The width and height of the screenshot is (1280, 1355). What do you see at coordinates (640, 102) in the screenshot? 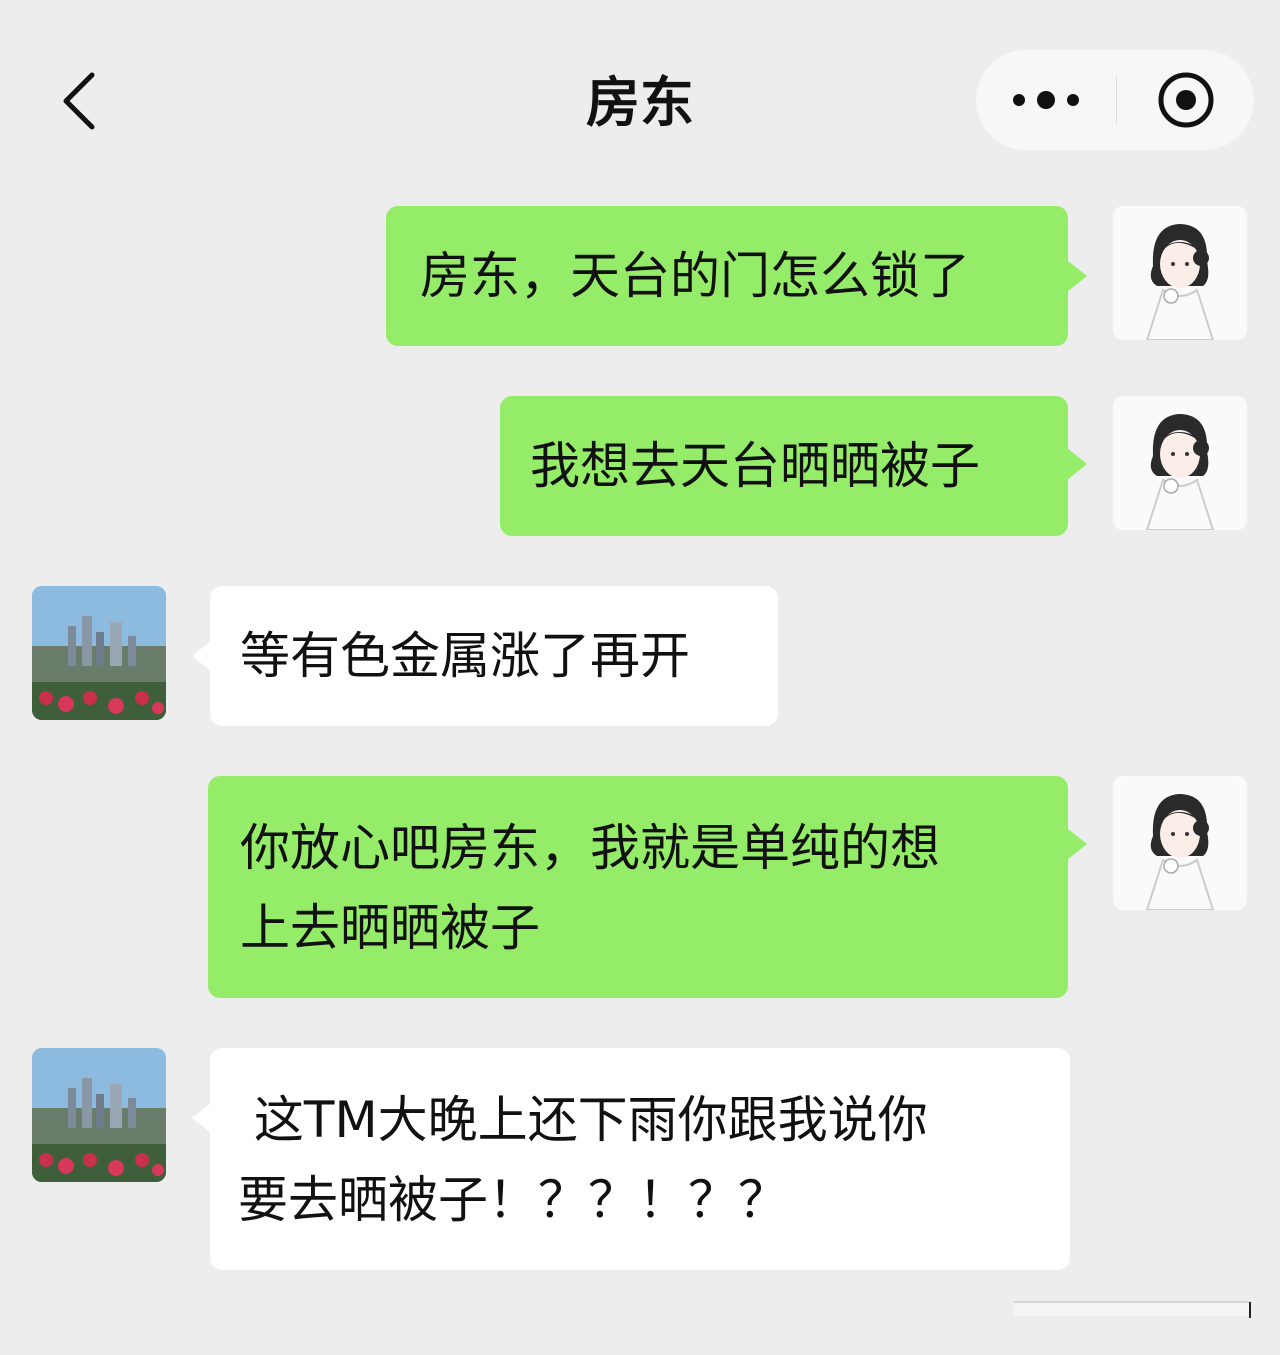
I see `chat-title: 房东` at bounding box center [640, 102].